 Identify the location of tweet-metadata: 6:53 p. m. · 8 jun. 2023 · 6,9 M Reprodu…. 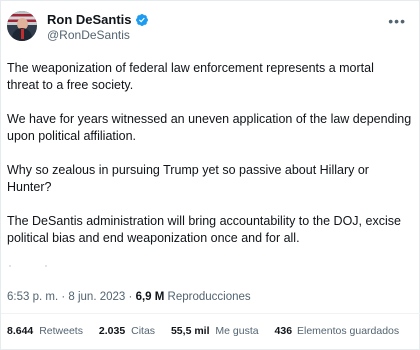
(129, 297).